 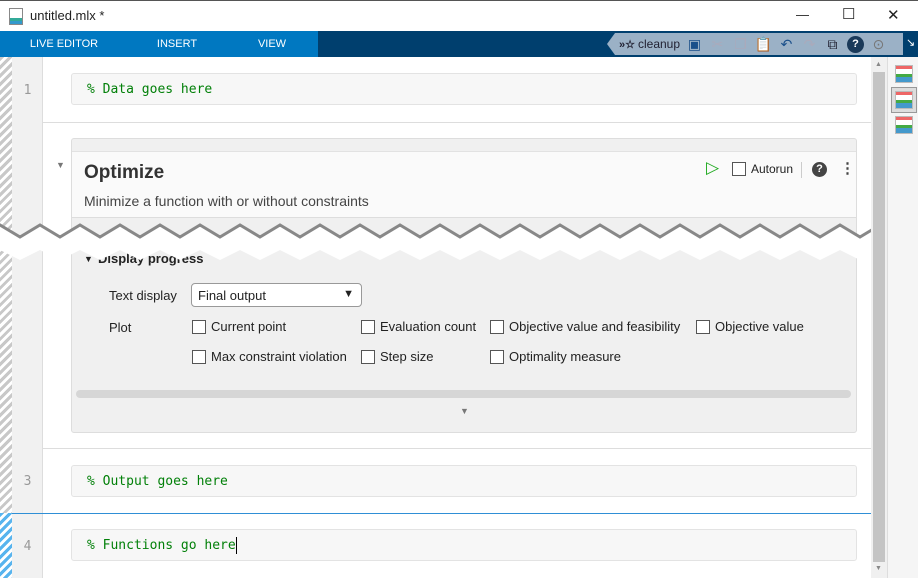 What do you see at coordinates (750, 326) in the screenshot?
I see `objective-value-checkbox: Objective value` at bounding box center [750, 326].